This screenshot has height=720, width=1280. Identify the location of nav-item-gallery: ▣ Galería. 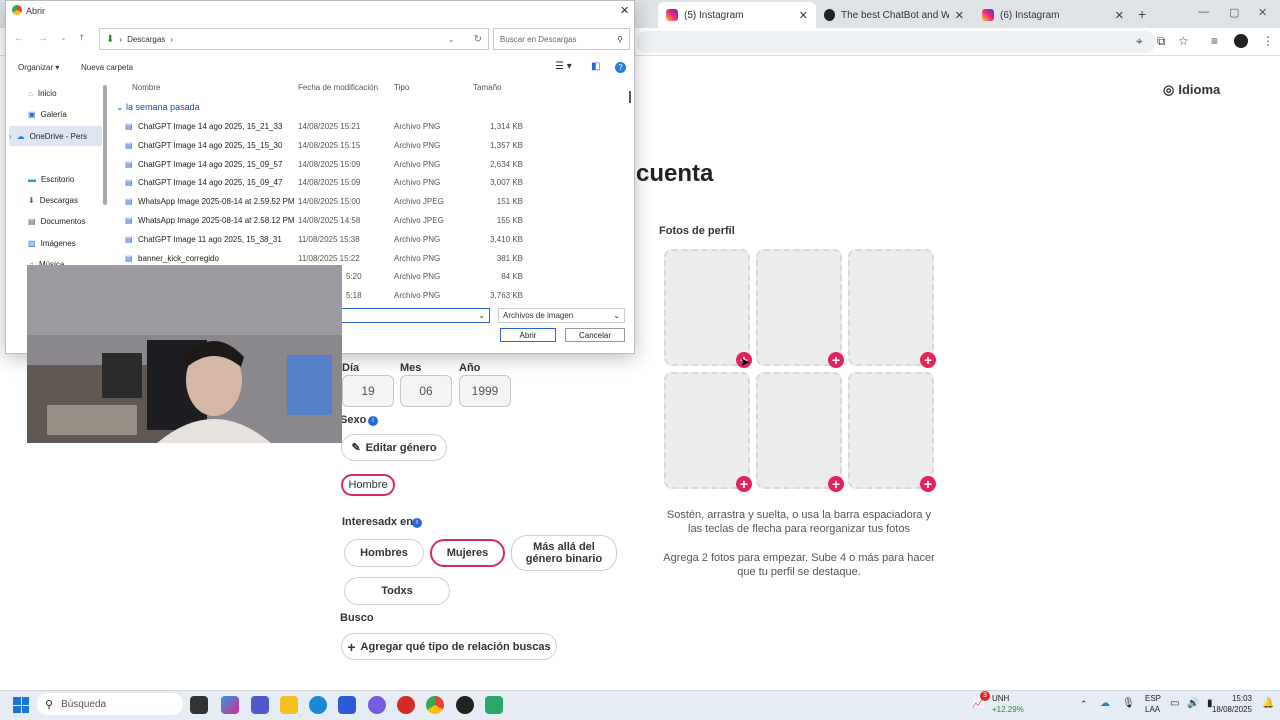
(47, 114).